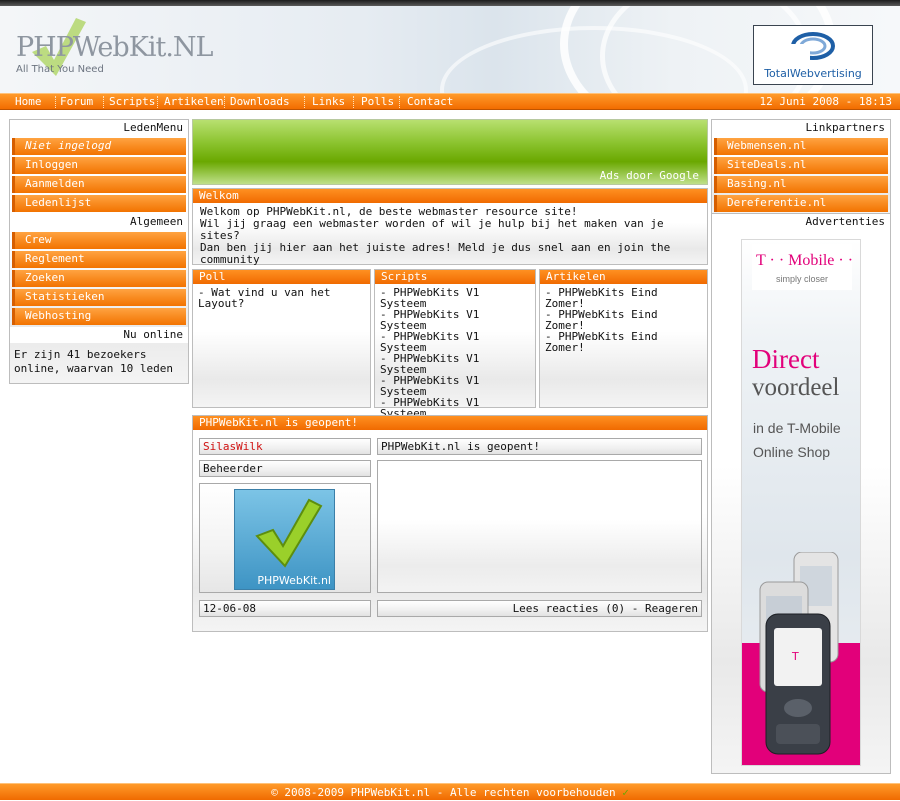  What do you see at coordinates (795, 656) in the screenshot?
I see `svg-text: T` at bounding box center [795, 656].